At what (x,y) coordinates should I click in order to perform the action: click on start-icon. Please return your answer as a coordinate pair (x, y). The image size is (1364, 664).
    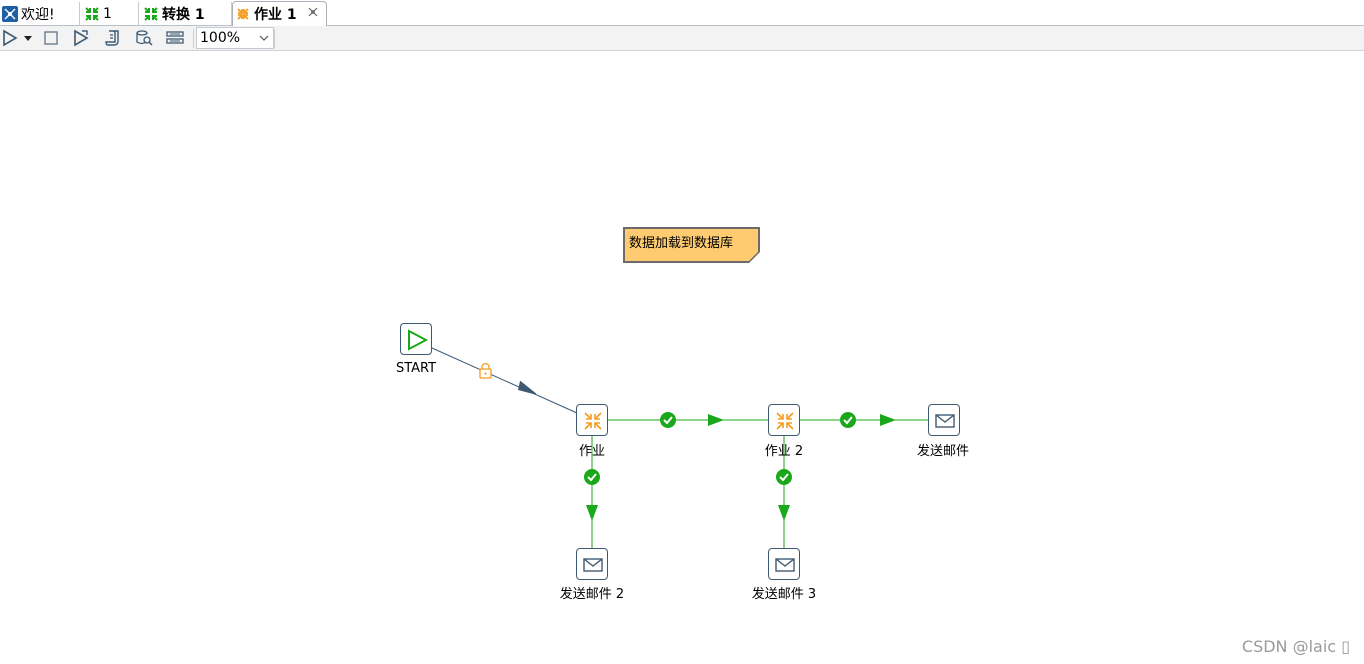
    Looking at the image, I should click on (418, 340).